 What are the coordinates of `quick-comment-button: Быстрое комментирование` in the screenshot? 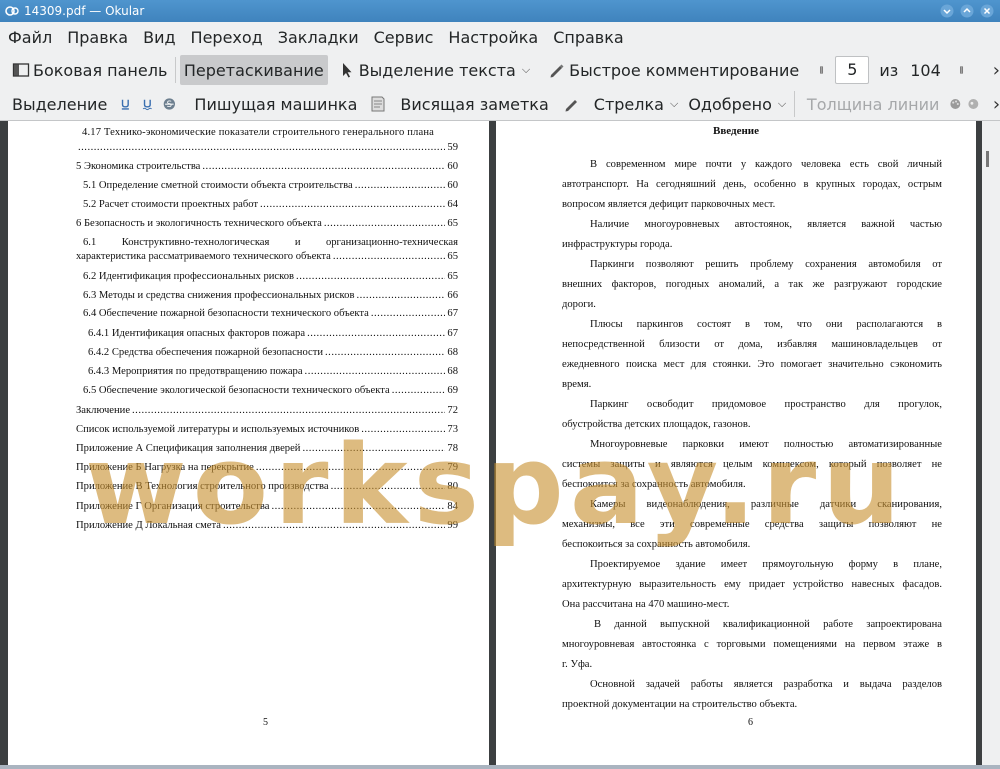 It's located at (673, 70).